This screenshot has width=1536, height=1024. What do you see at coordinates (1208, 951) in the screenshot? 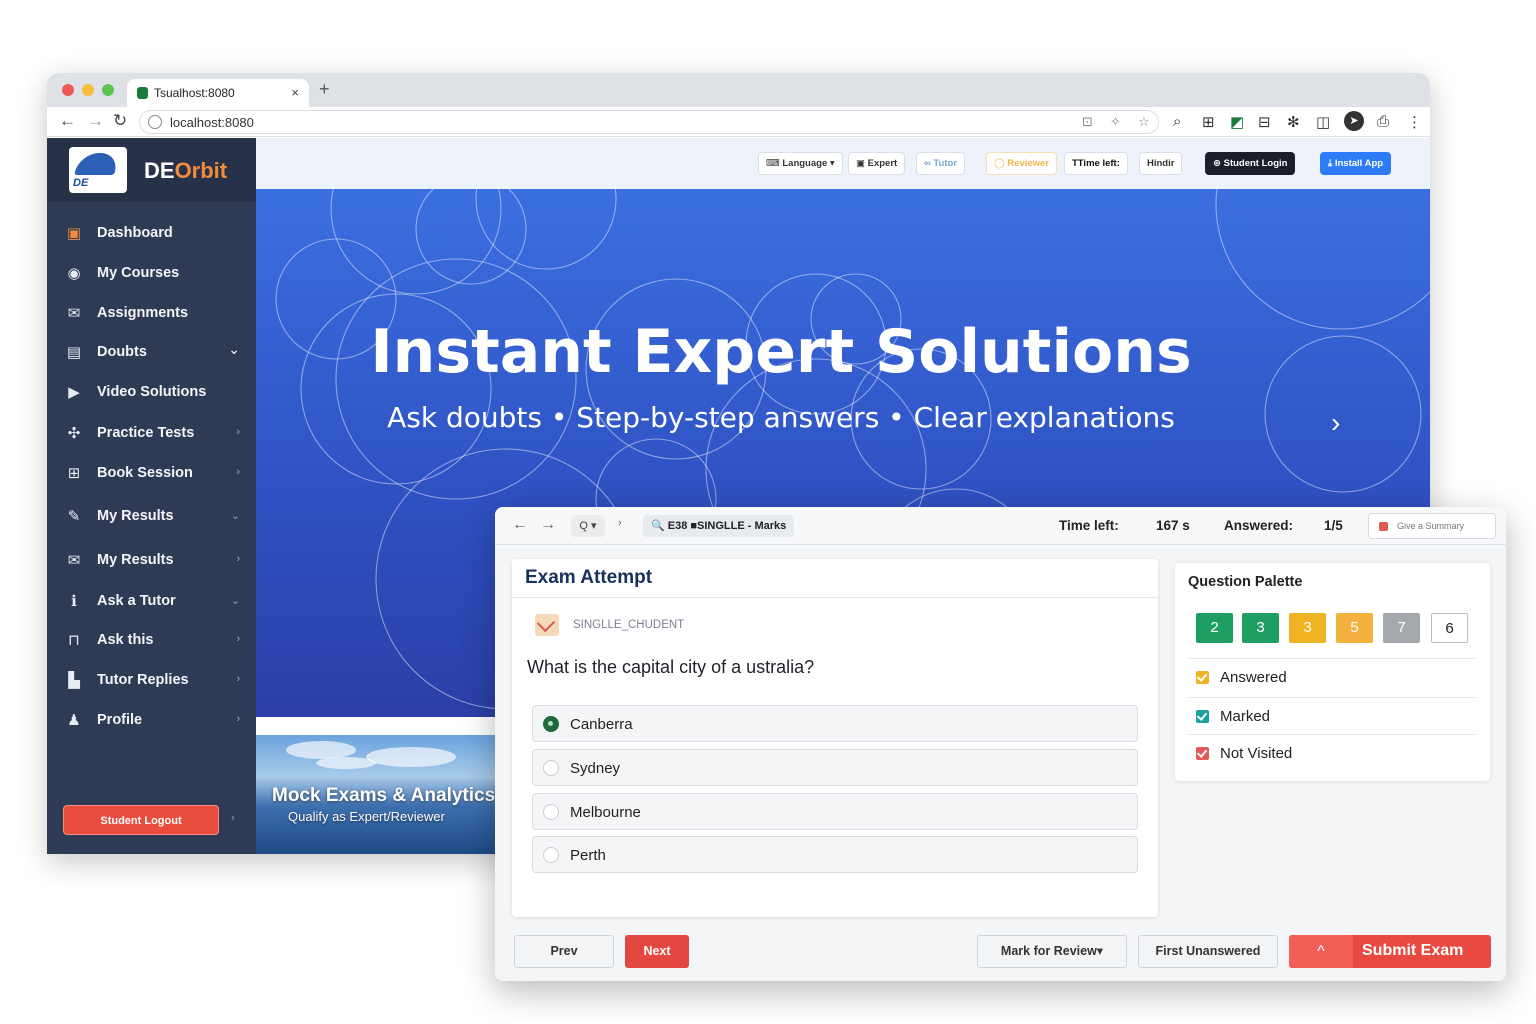
I see `first-unanswered-button: First Unanswered` at bounding box center [1208, 951].